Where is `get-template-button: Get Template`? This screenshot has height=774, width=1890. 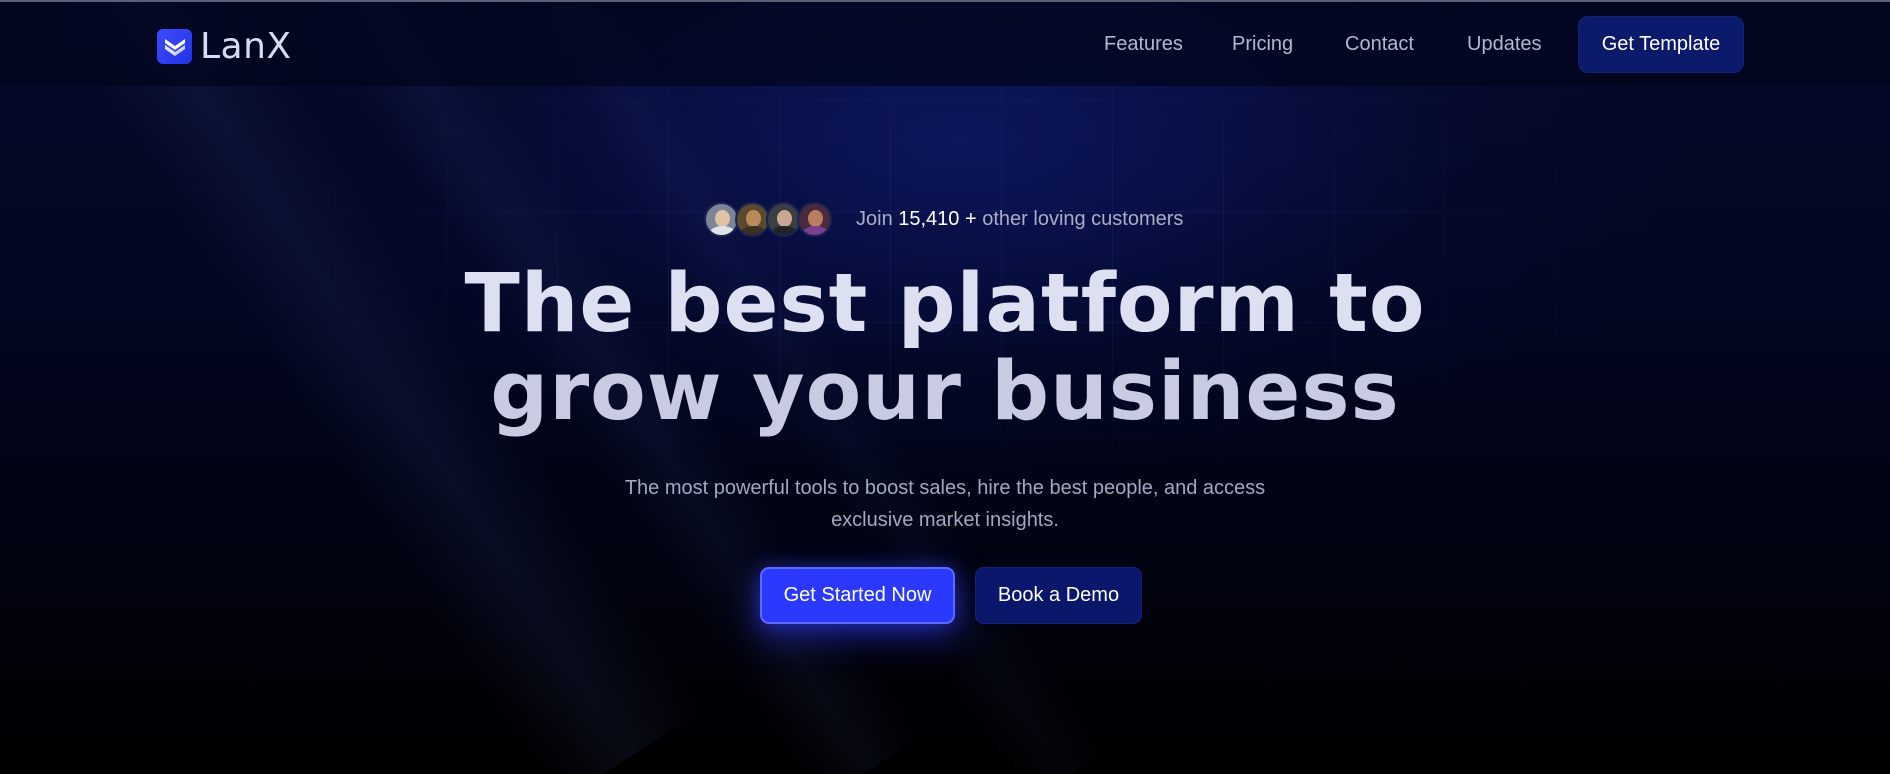 get-template-button: Get Template is located at coordinates (1661, 44).